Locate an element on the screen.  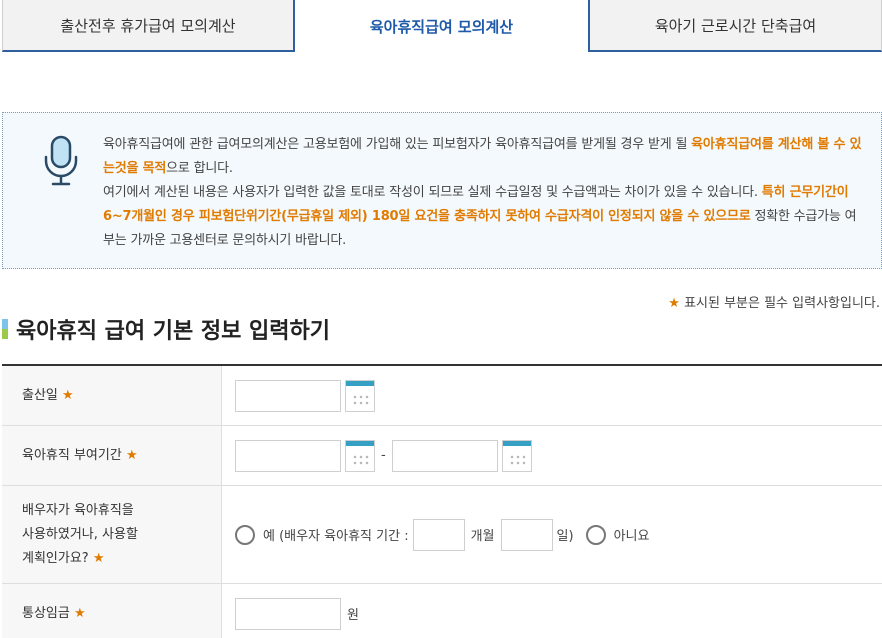
tab-parental-leave: 육아휴직급여 모의계산 is located at coordinates (441, 26).